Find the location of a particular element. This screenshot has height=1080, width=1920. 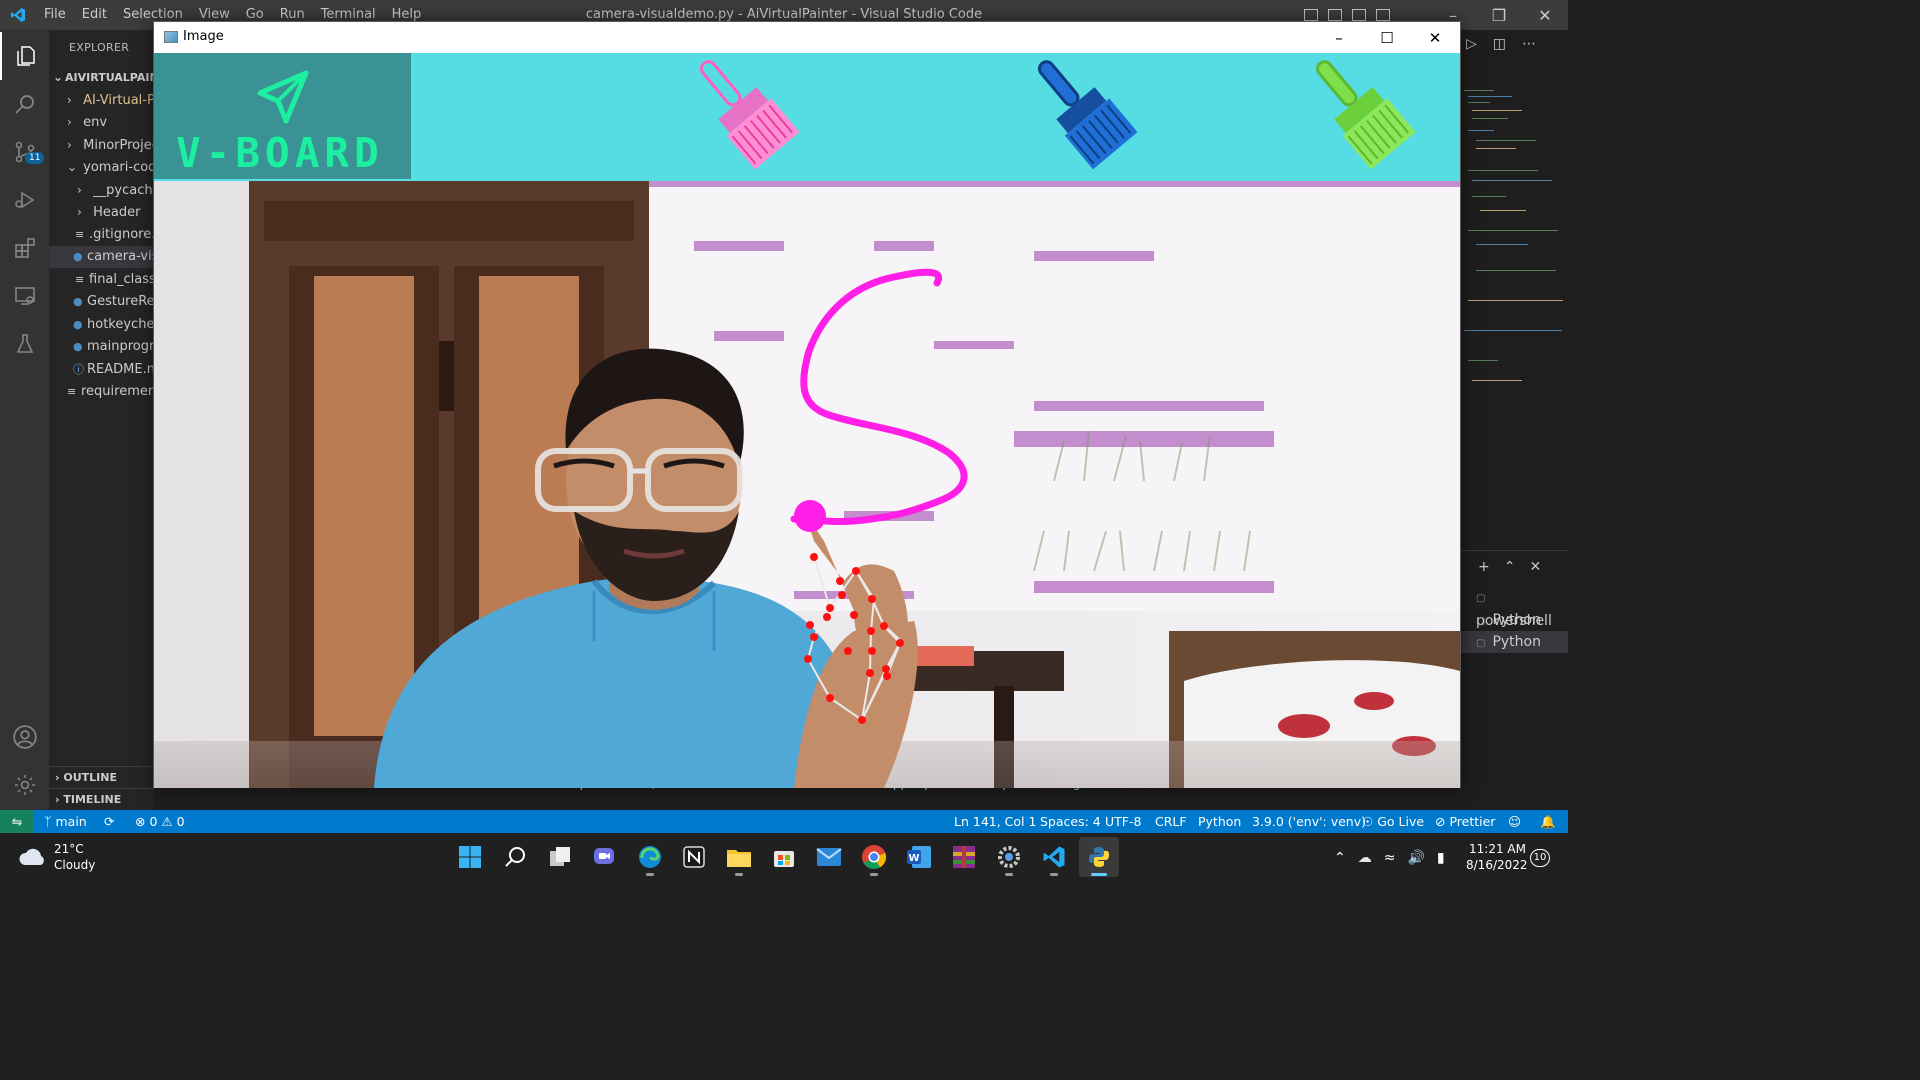

line-ending: CRLF is located at coordinates (1171, 821).